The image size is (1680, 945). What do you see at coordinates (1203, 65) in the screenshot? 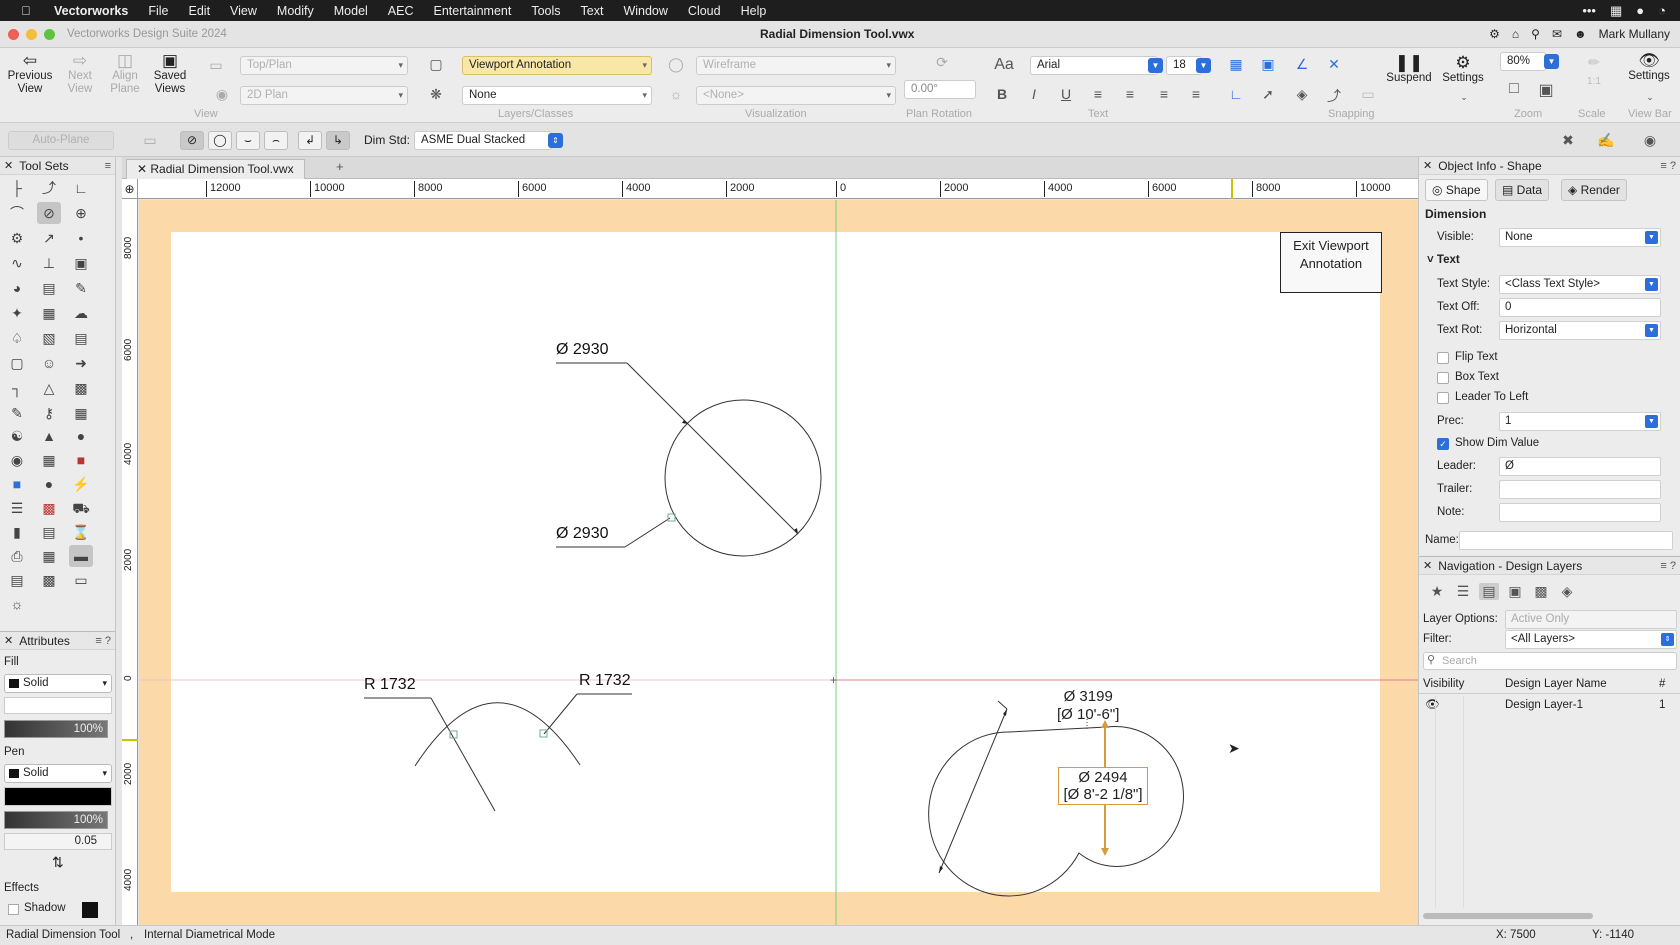
I see `font-size-arrow-icon: ▼` at bounding box center [1203, 65].